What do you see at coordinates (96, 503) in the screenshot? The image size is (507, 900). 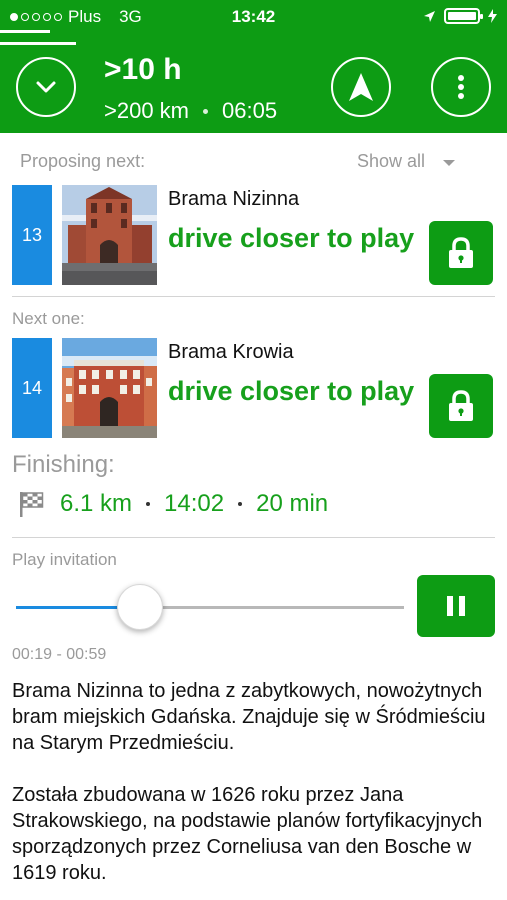 I see `finish-distance: 6.1 km` at bounding box center [96, 503].